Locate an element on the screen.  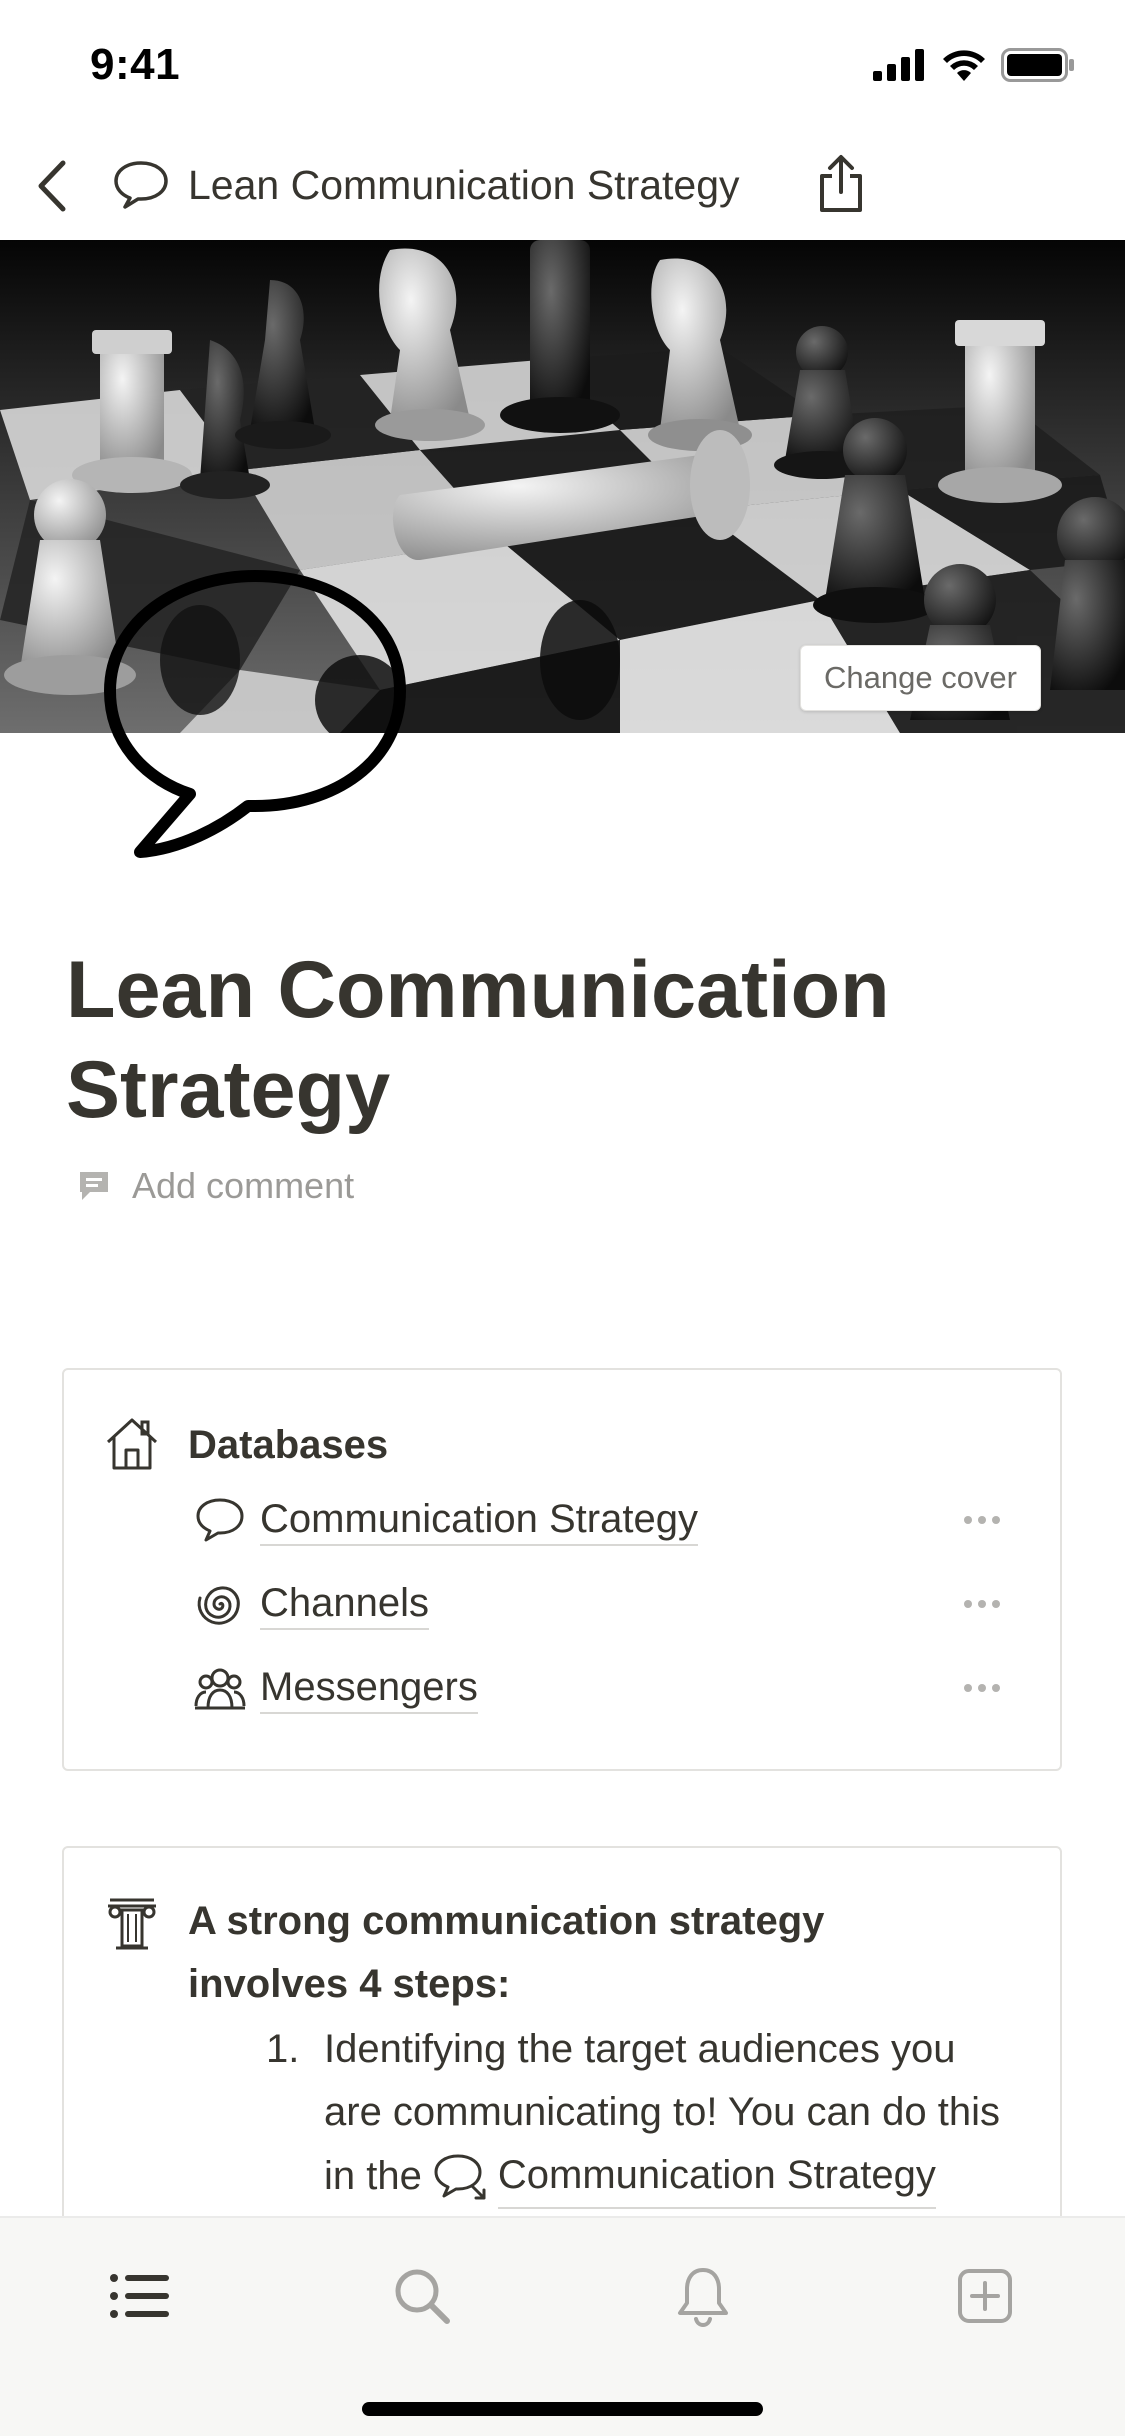
tab-search is located at coordinates (422, 2296).